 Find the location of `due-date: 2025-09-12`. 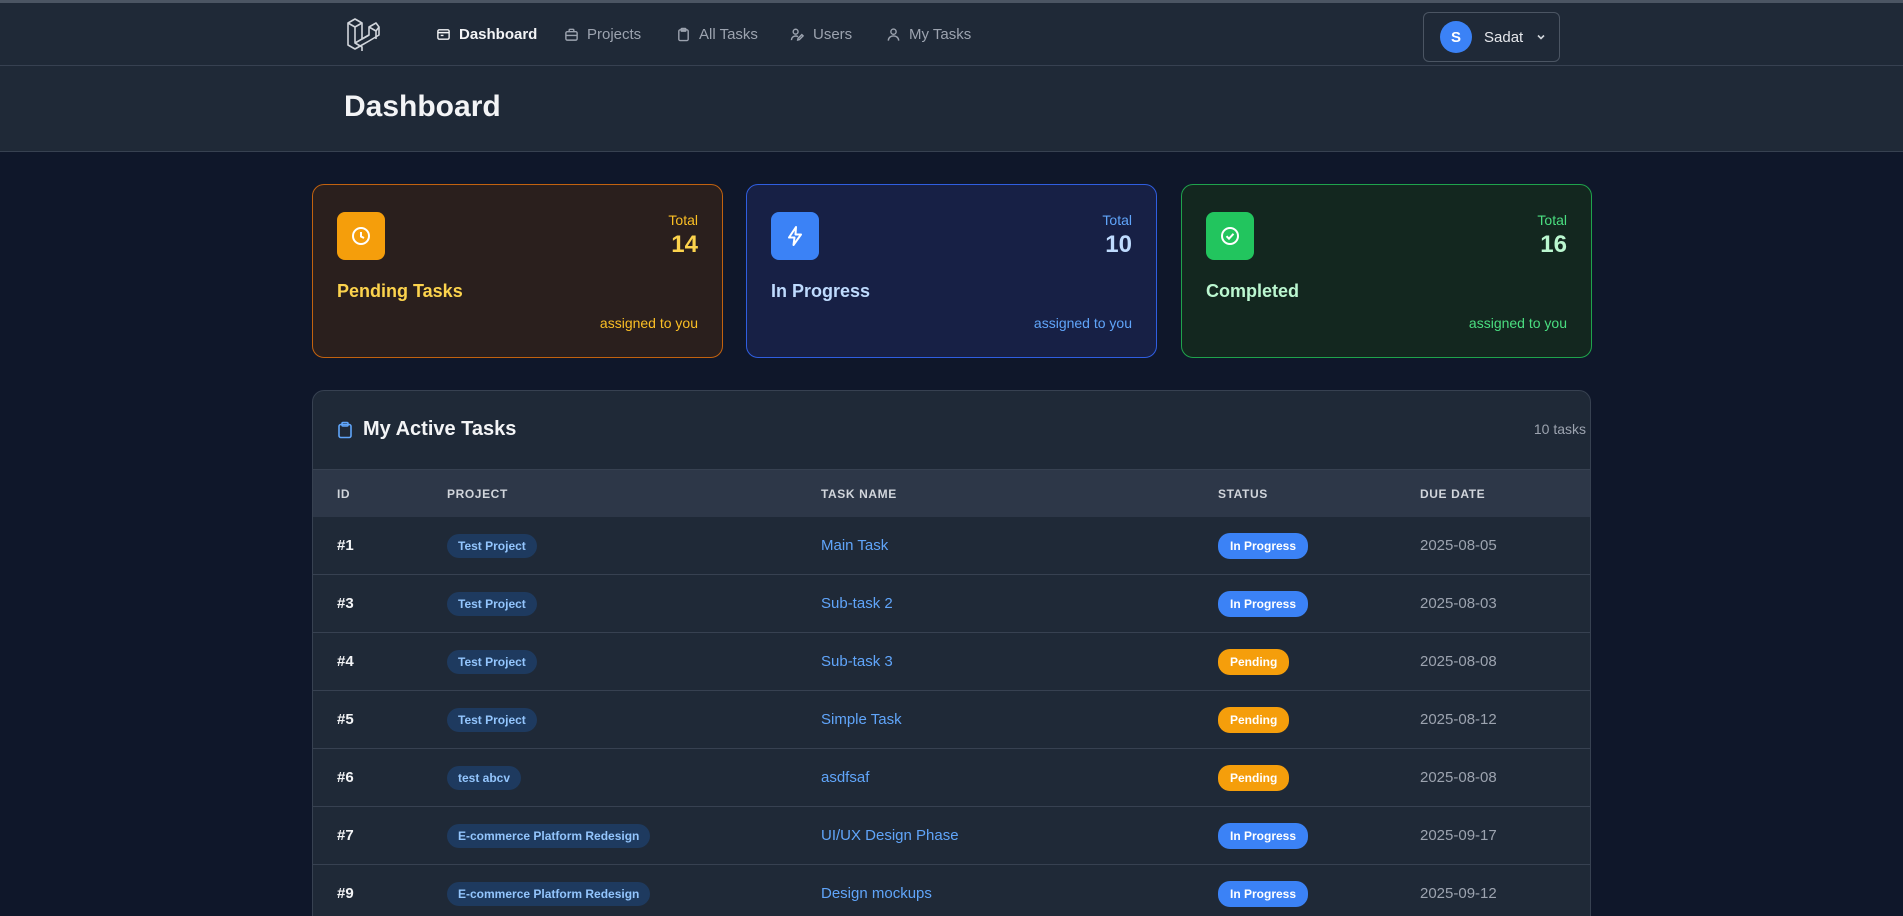

due-date: 2025-09-12 is located at coordinates (1458, 893).